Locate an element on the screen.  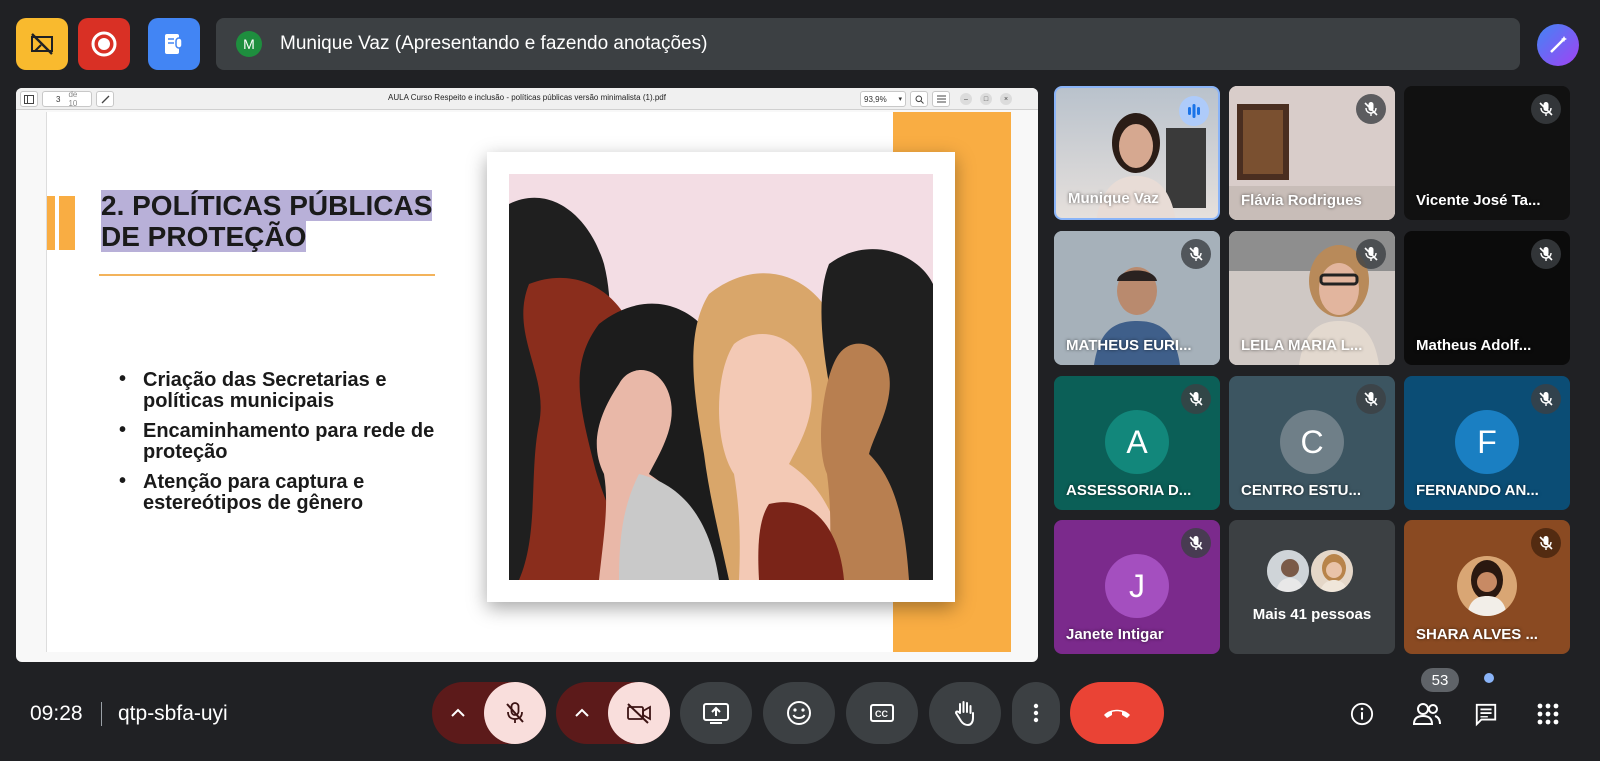
presenter-avatar: M is located at coordinates (249, 44).